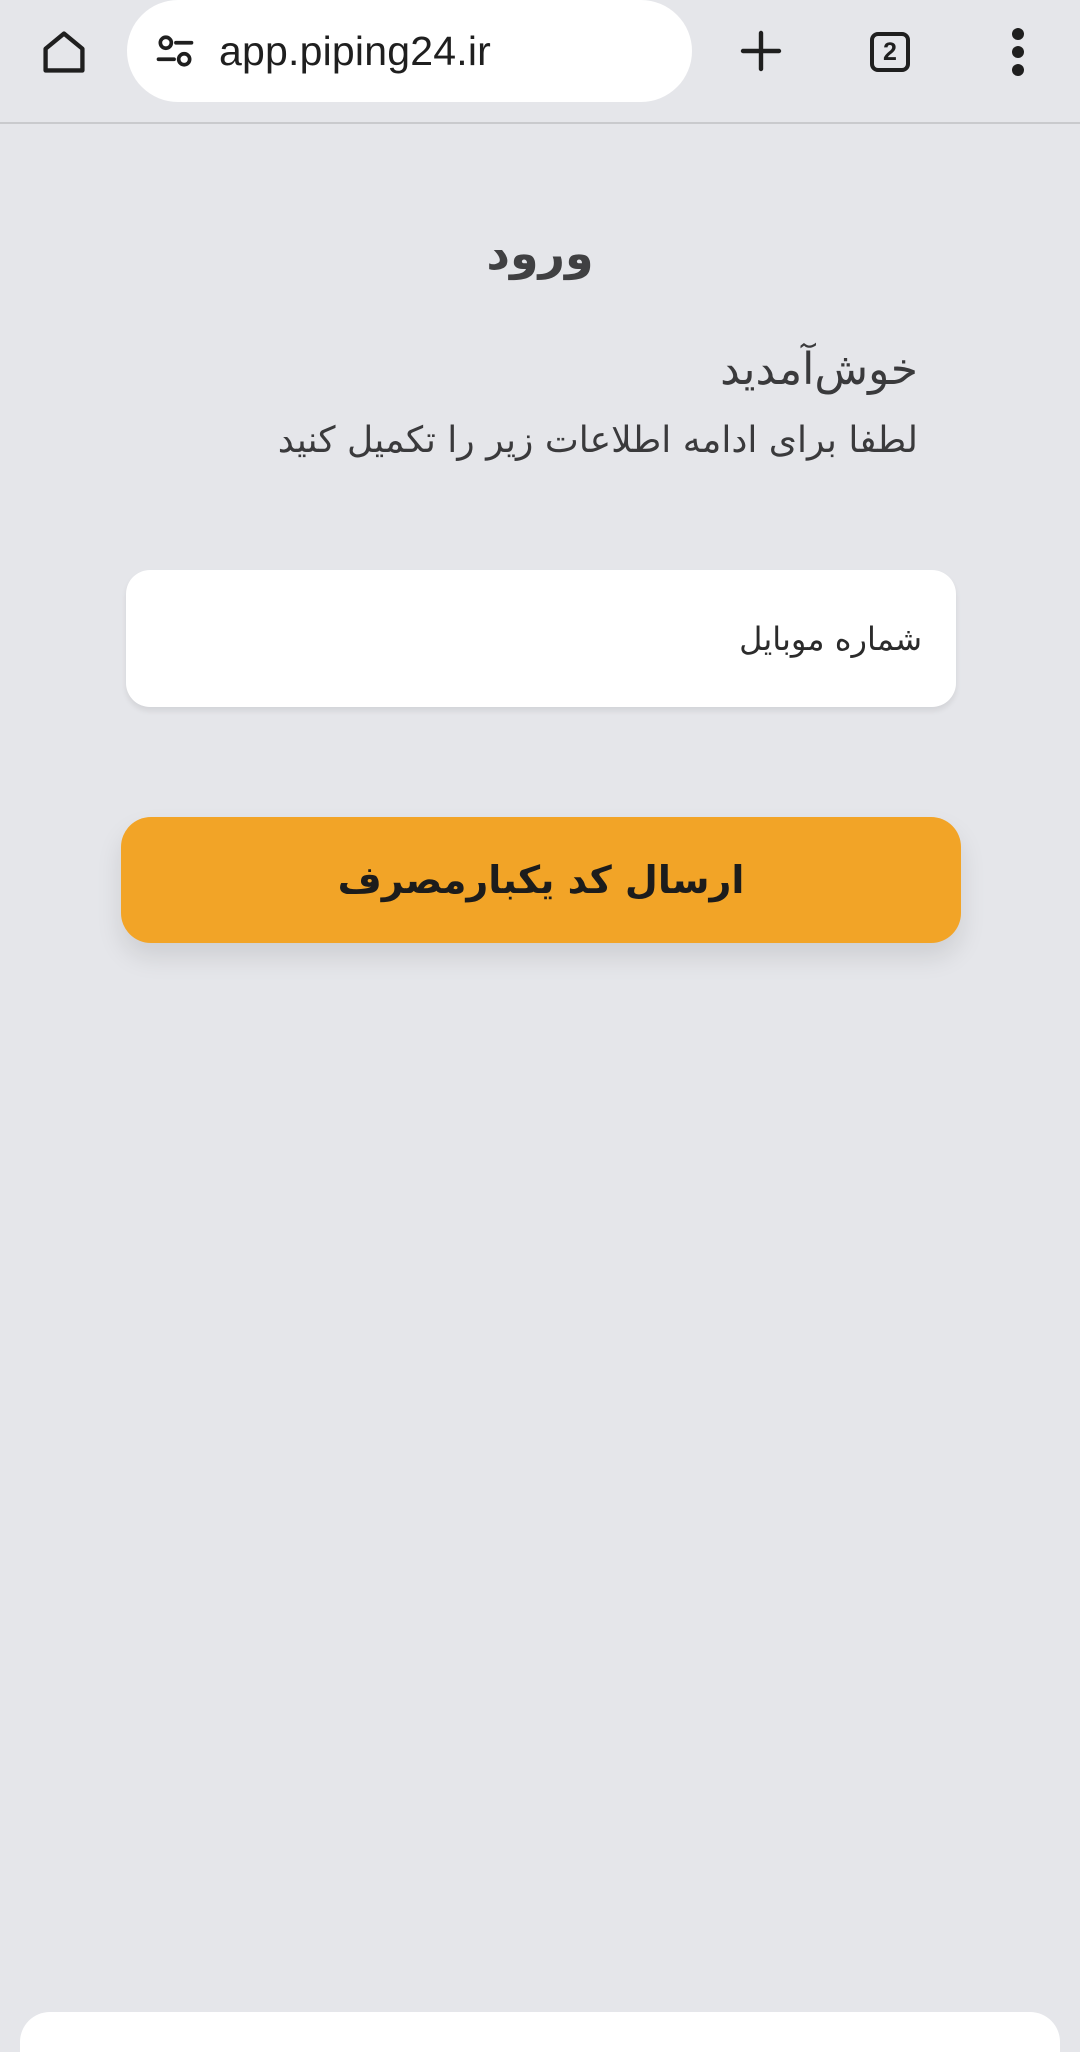 This screenshot has width=1080, height=2052. I want to click on welcome-title: خوش‌آمدید, so click(819, 369).